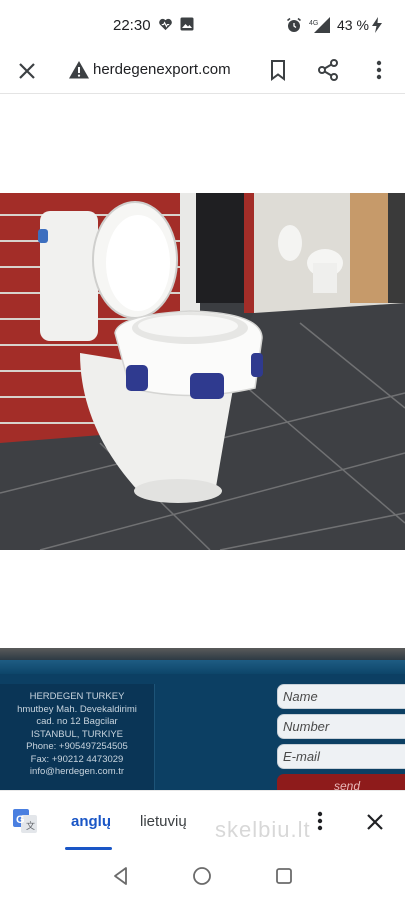 This screenshot has height=900, width=405. What do you see at coordinates (20, 820) in the screenshot?
I see `svg-text: G` at bounding box center [20, 820].